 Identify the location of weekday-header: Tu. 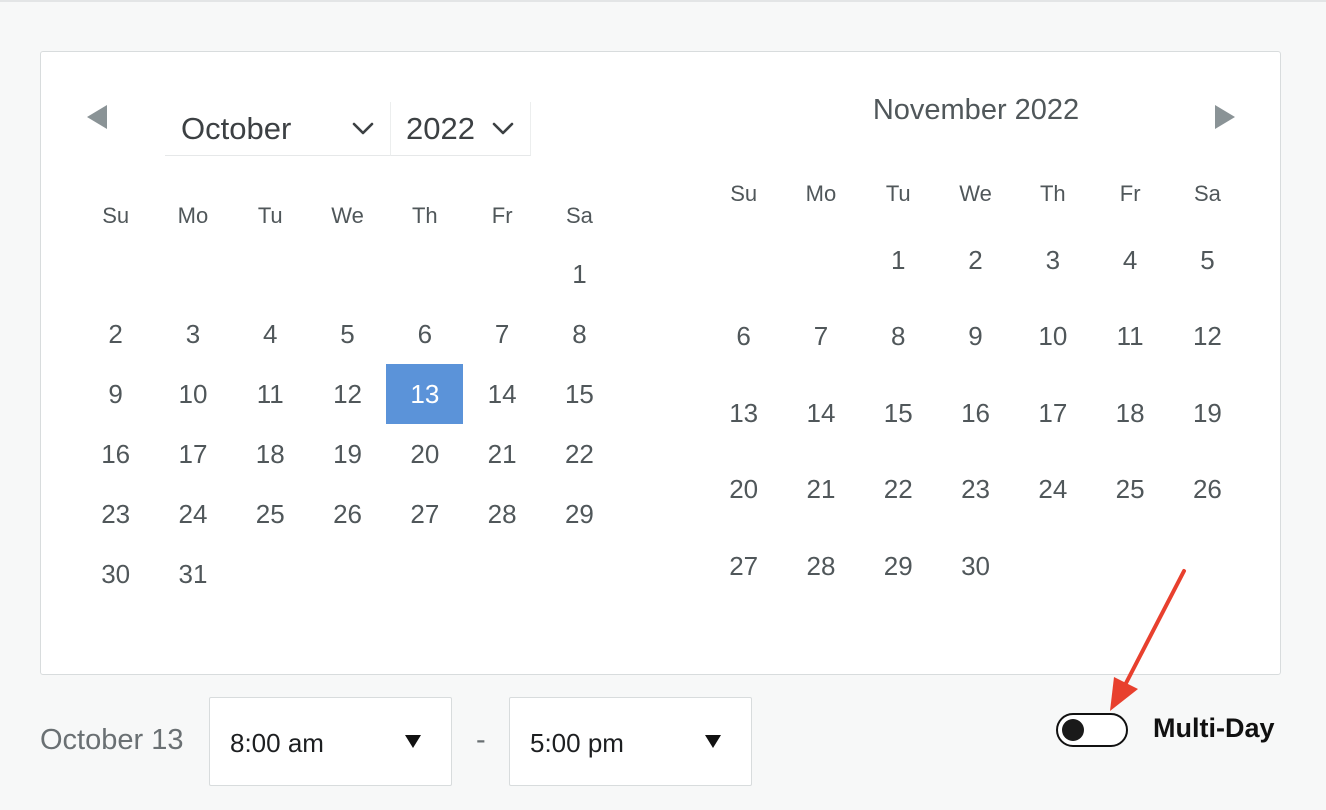
(898, 193).